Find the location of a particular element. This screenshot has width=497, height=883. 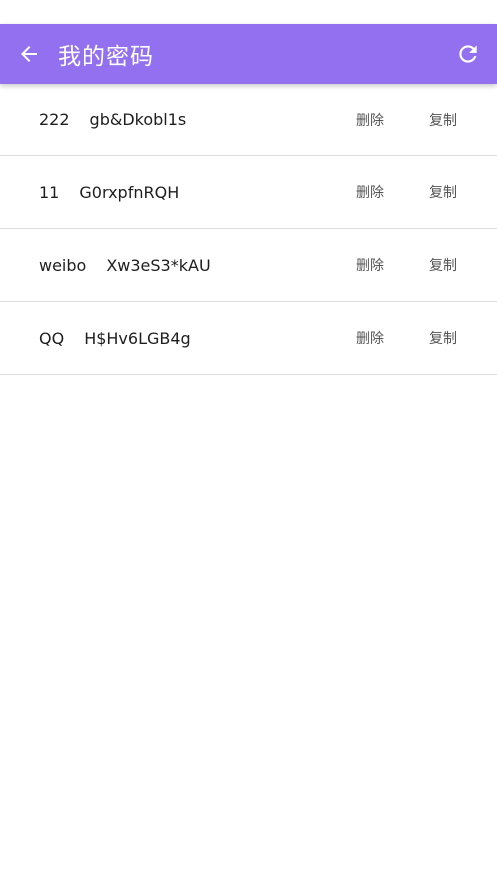

password-value: gb&Dkobl1s is located at coordinates (138, 119).